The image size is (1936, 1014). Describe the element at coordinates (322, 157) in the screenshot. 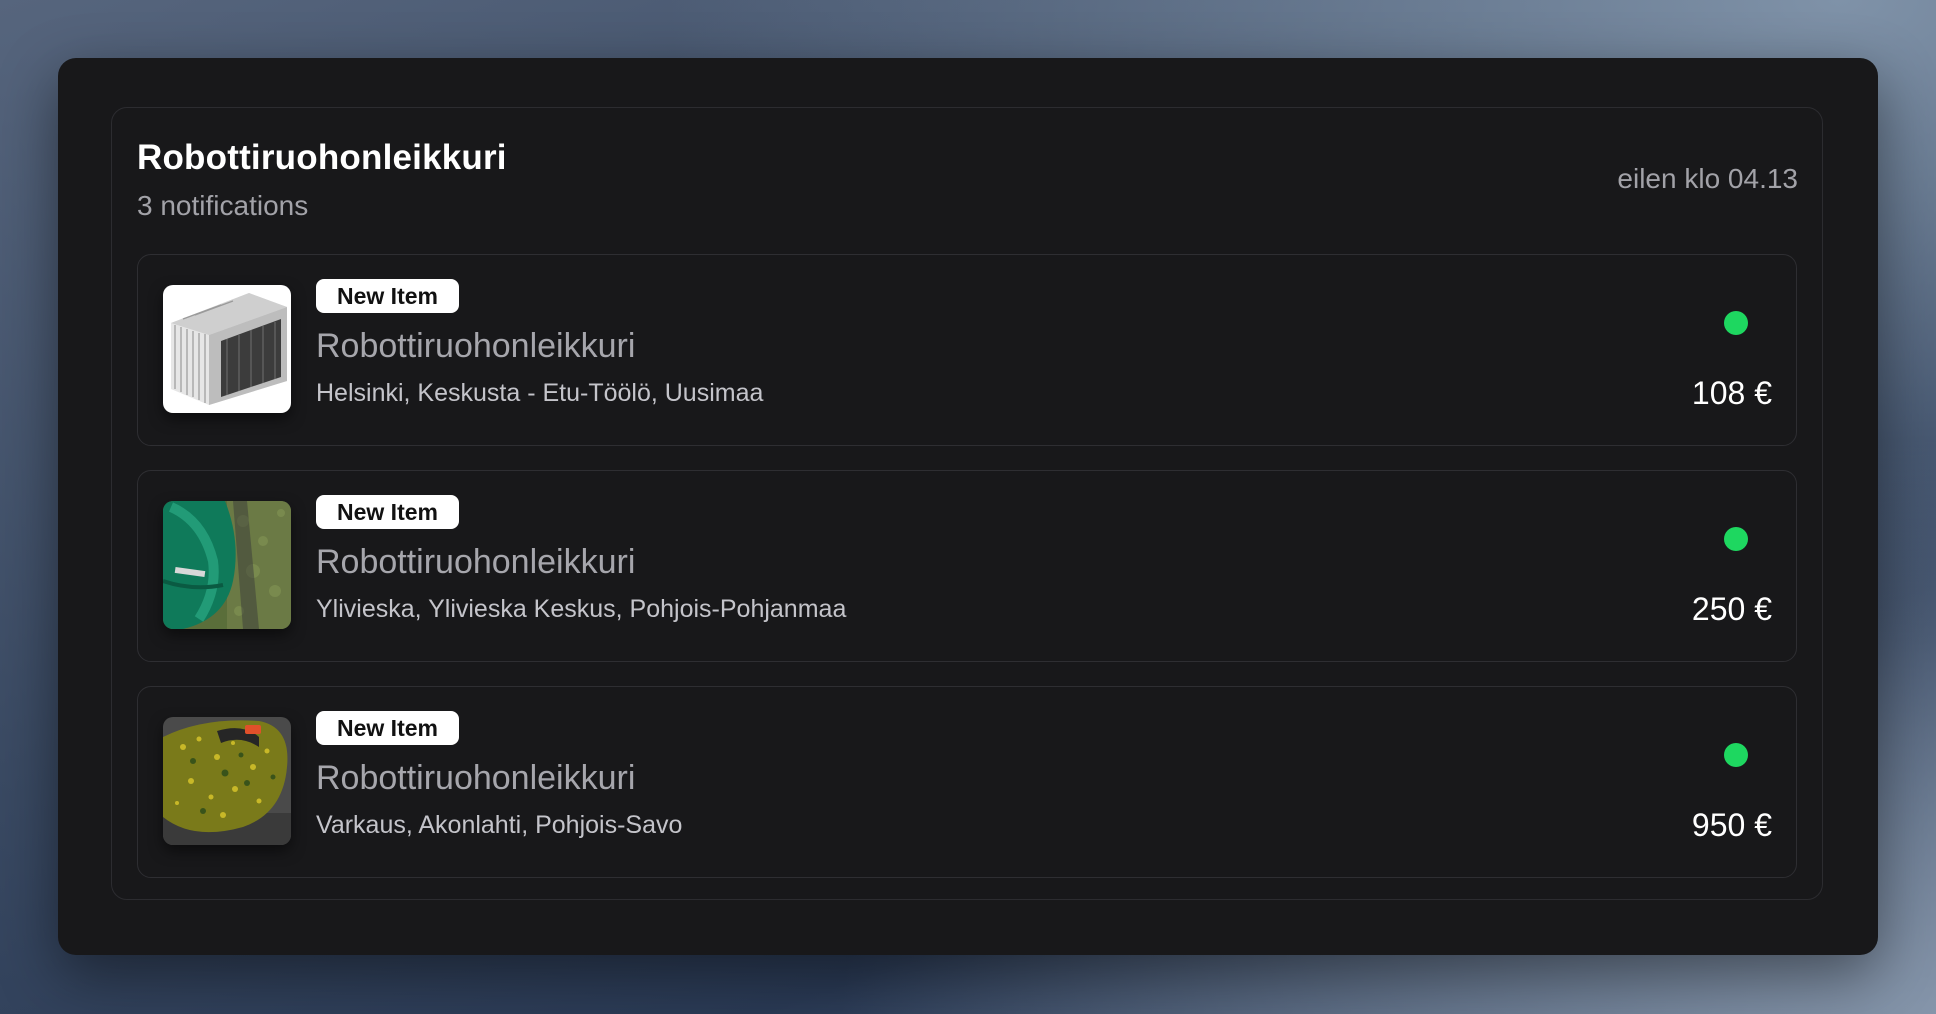

I see `group-title: Robottiruohonleikkuri` at that location.